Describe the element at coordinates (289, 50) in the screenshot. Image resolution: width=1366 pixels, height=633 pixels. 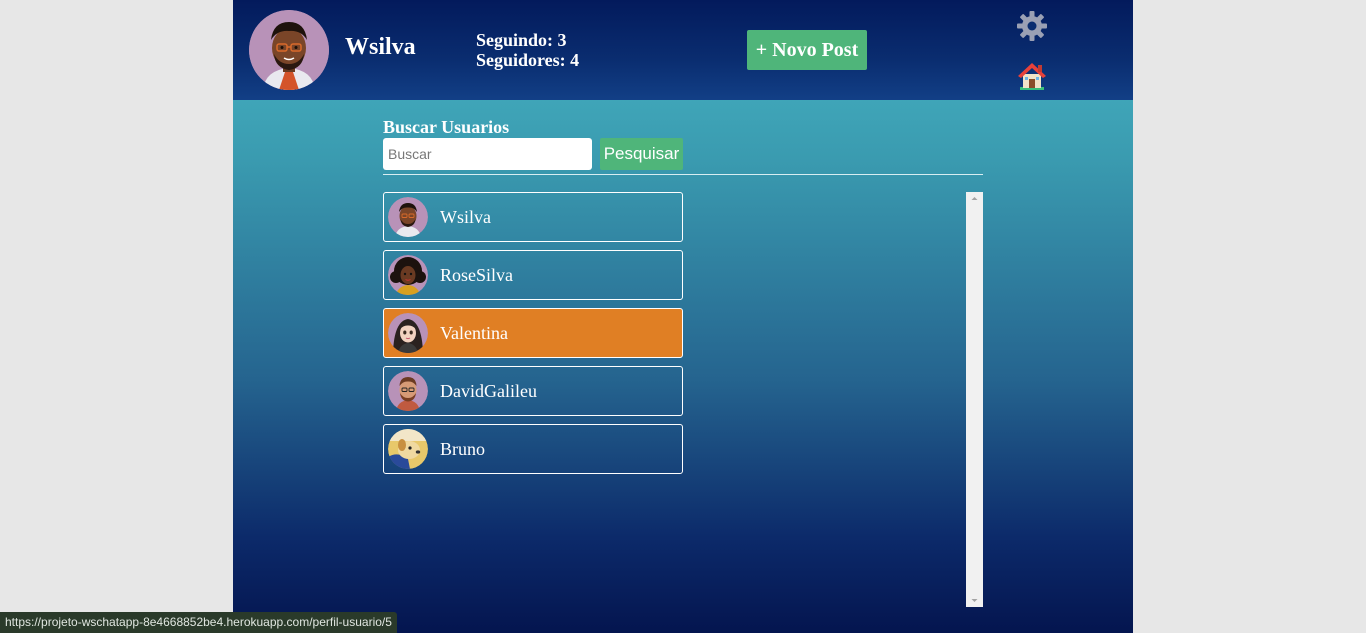
I see `profile-avatar` at that location.